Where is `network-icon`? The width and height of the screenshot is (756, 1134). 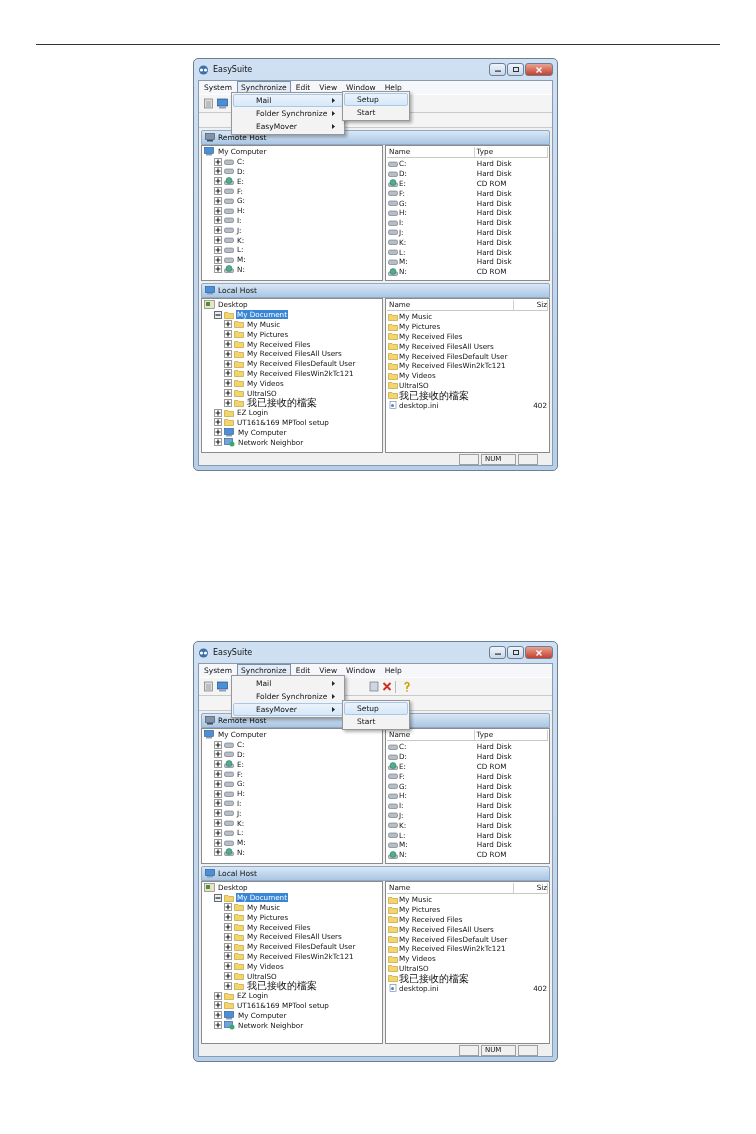
network-icon is located at coordinates (229, 1025).